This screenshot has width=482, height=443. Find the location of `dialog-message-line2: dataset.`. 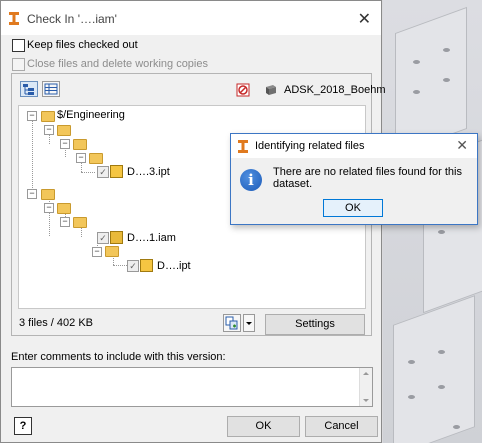

dialog-message-line2: dataset. is located at coordinates (293, 184).